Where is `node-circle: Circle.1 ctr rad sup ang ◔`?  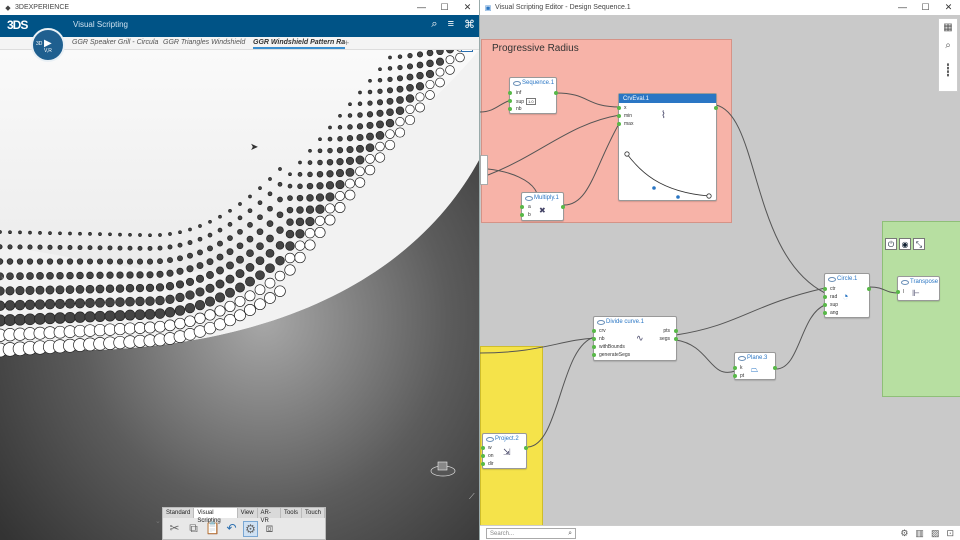
node-circle: Circle.1 ctr rad sup ang ◔ is located at coordinates (847, 295).